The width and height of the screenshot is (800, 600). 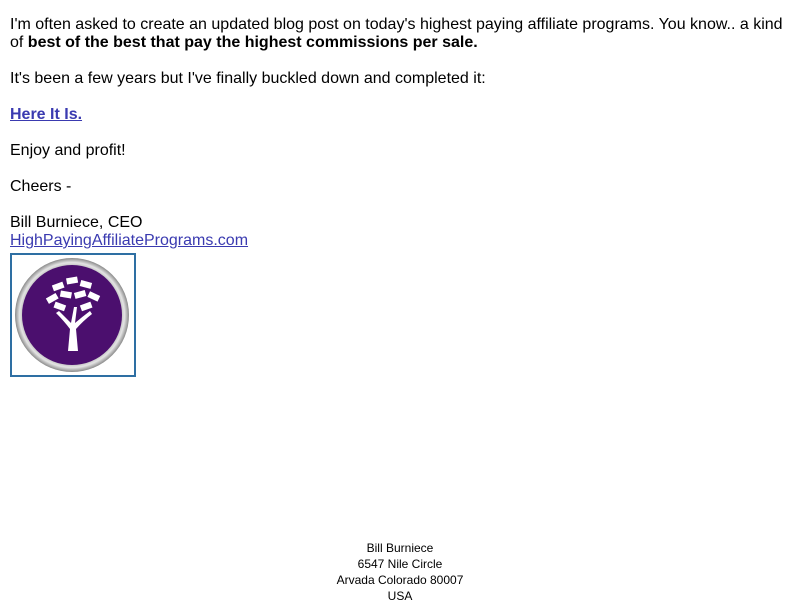 I want to click on footer-name: Bill Burniece, so click(x=400, y=548).